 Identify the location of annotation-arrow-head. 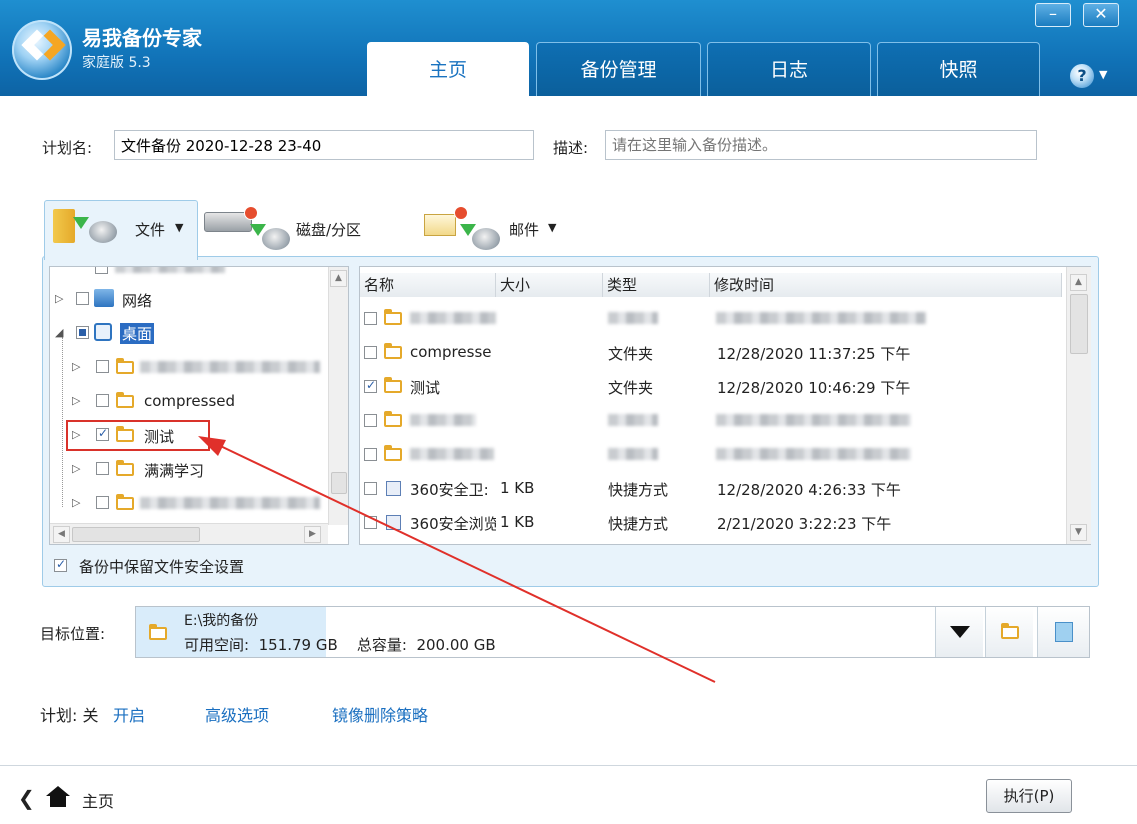
(212, 446).